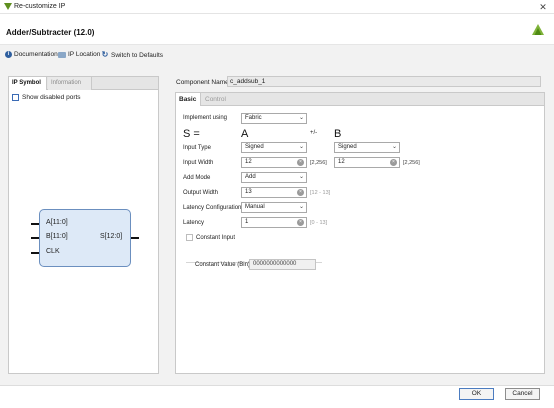 This screenshot has height=408, width=554. What do you see at coordinates (197, 148) in the screenshot?
I see `input-type-label: Input Type` at bounding box center [197, 148].